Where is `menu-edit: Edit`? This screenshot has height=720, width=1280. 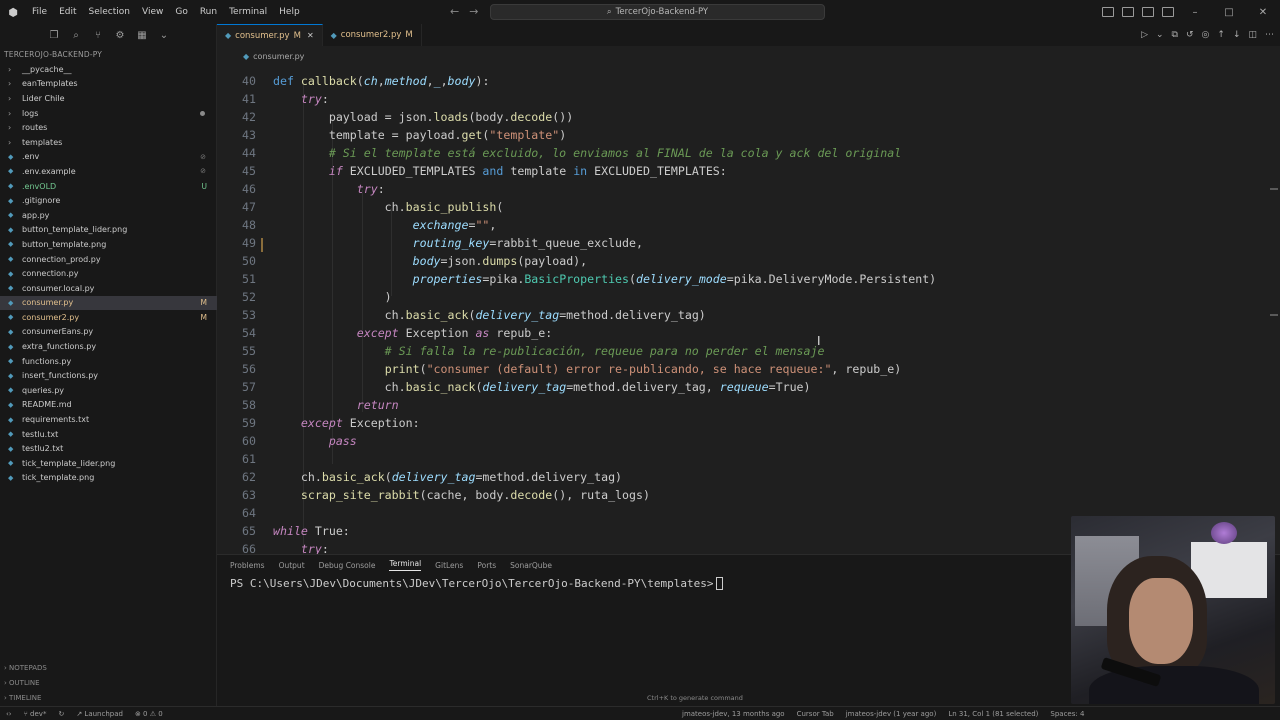
menu-edit: Edit is located at coordinates (67, 12).